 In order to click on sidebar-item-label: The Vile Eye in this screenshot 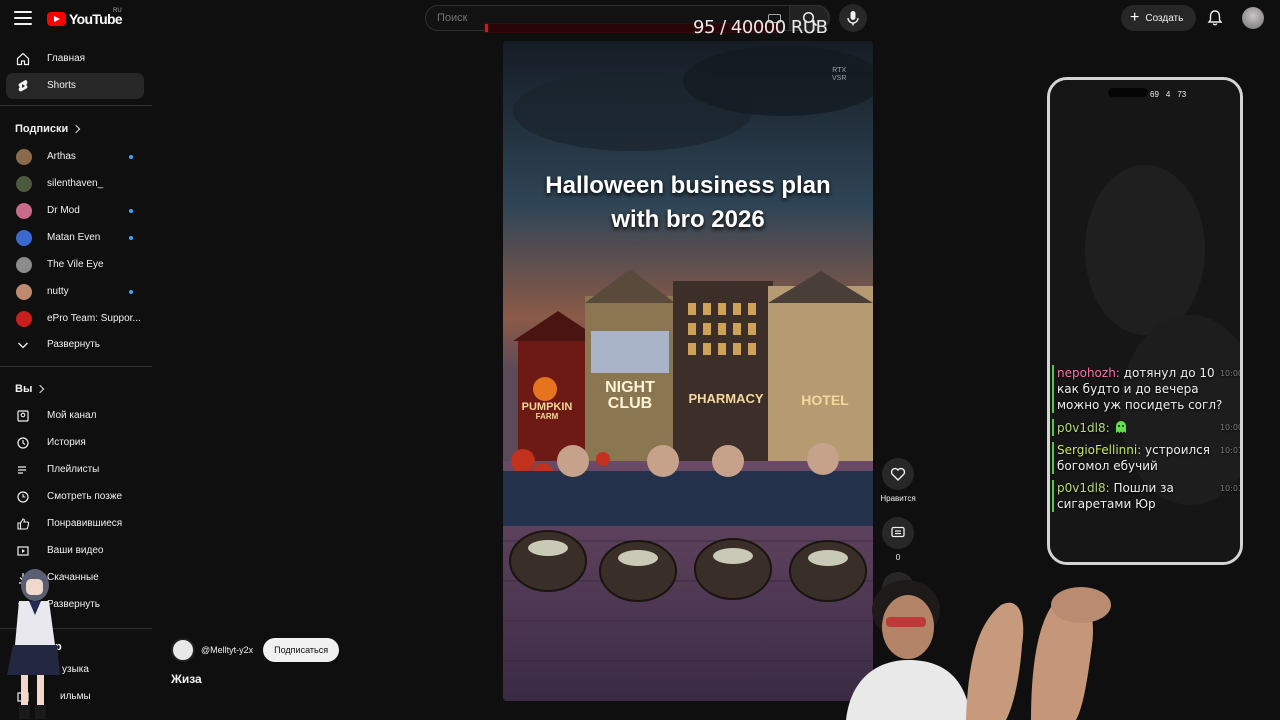, I will do `click(75, 264)`.